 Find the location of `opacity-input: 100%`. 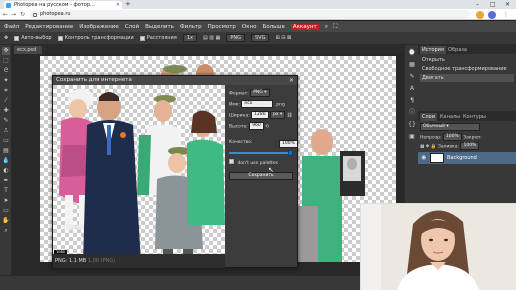

opacity-input: 100% is located at coordinates (452, 137).